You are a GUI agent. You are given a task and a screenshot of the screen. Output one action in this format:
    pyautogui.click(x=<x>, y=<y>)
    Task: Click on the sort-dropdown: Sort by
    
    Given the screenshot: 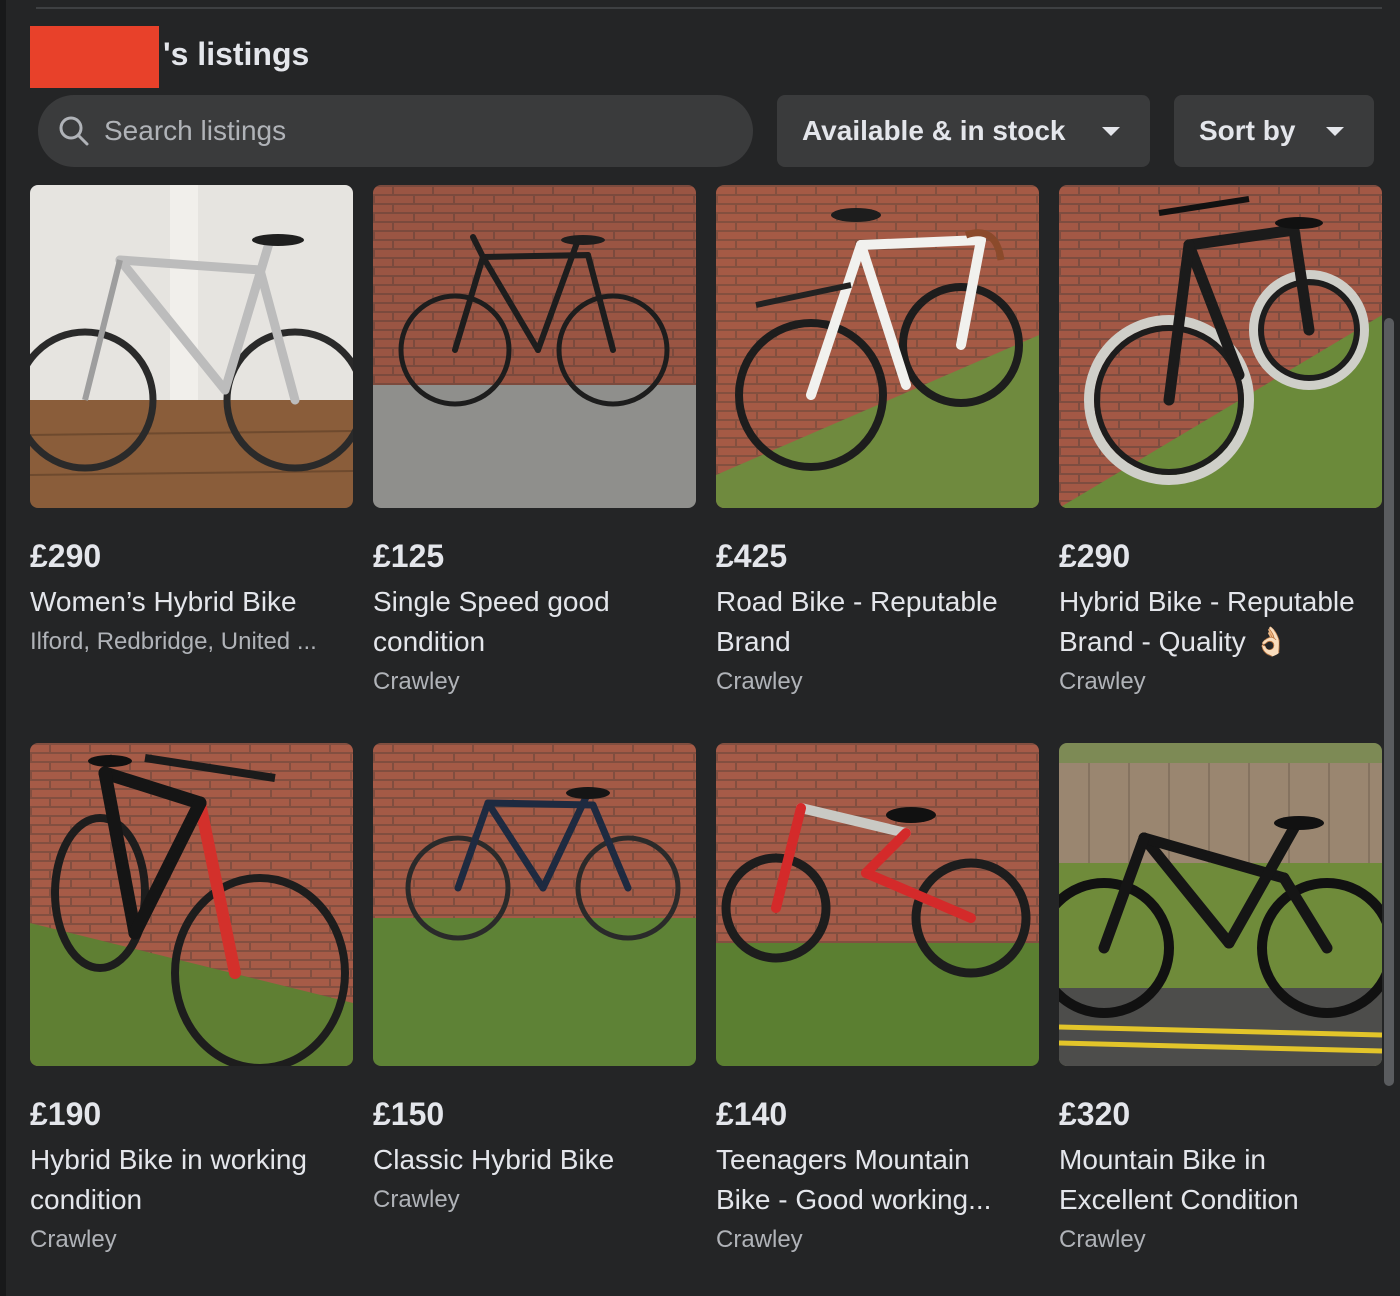 What is the action you would take?
    pyautogui.click(x=1274, y=131)
    